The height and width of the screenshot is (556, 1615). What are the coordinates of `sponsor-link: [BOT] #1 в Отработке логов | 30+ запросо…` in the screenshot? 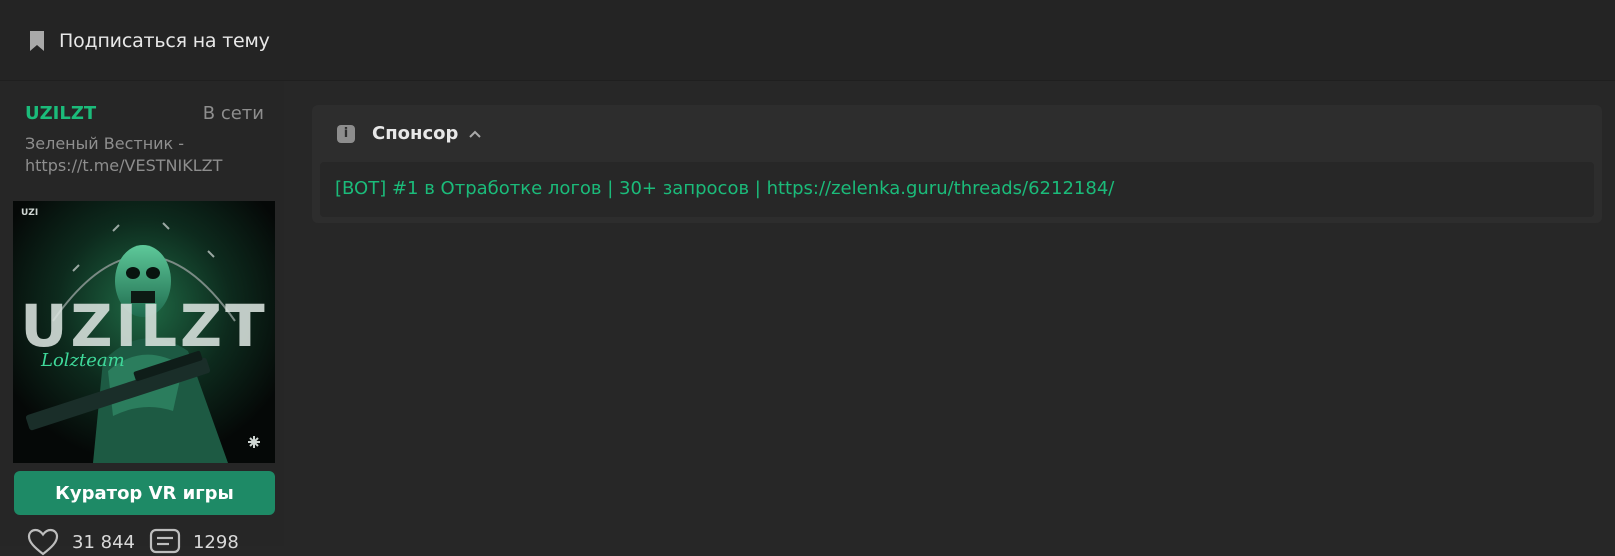 It's located at (724, 188).